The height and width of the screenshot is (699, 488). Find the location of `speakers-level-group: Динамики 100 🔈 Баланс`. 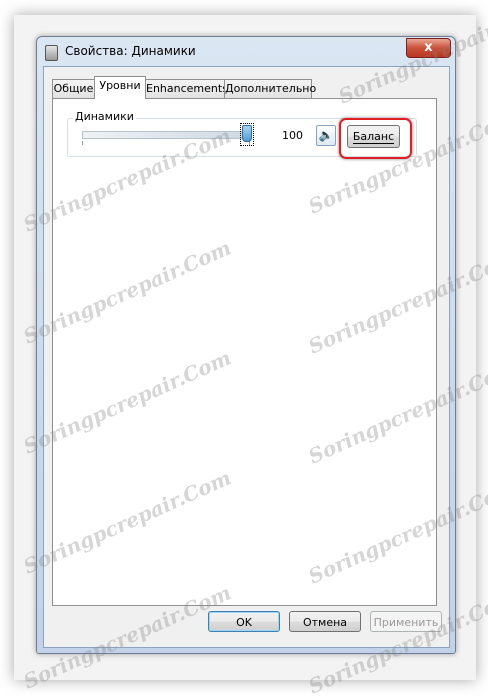

speakers-level-group: Динамики 100 🔈 Баланс is located at coordinates (242, 134).